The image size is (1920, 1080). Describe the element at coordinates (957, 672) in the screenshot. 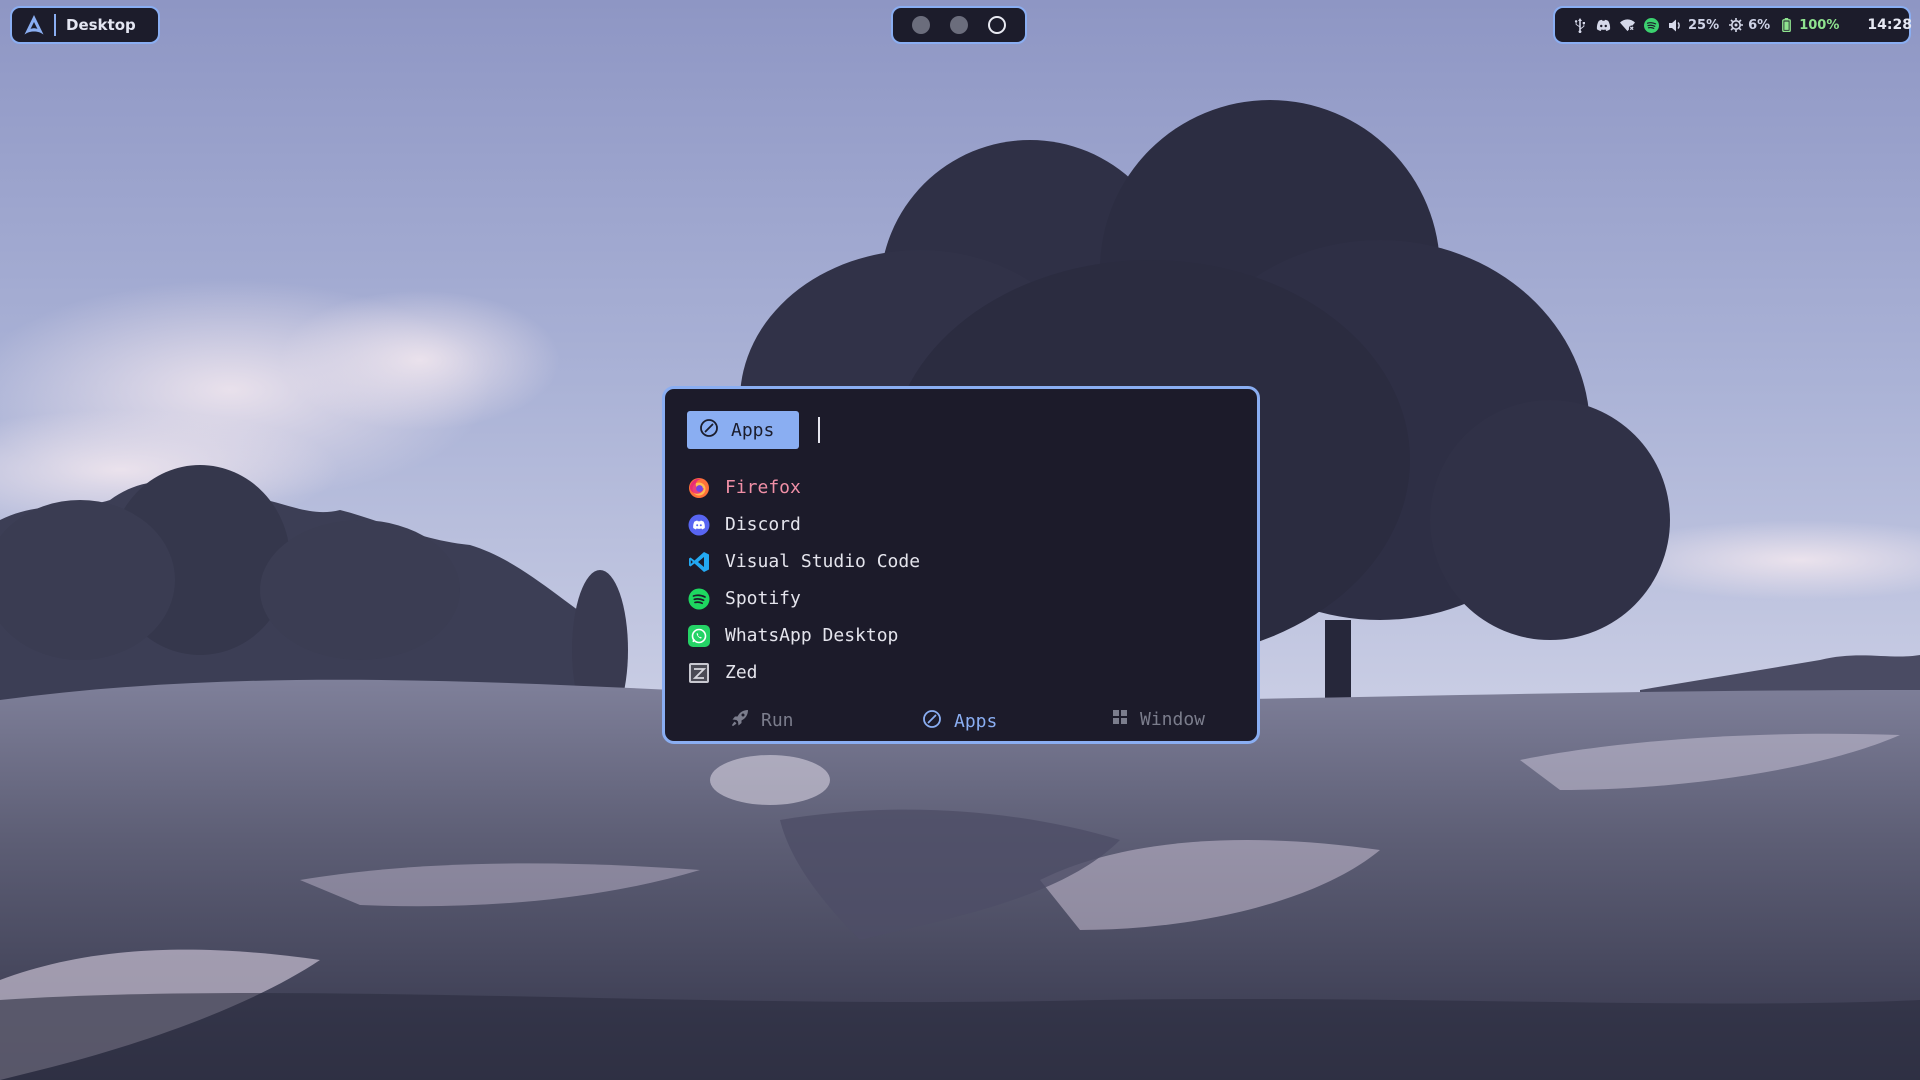

I see `list-item-zed: Zed` at that location.